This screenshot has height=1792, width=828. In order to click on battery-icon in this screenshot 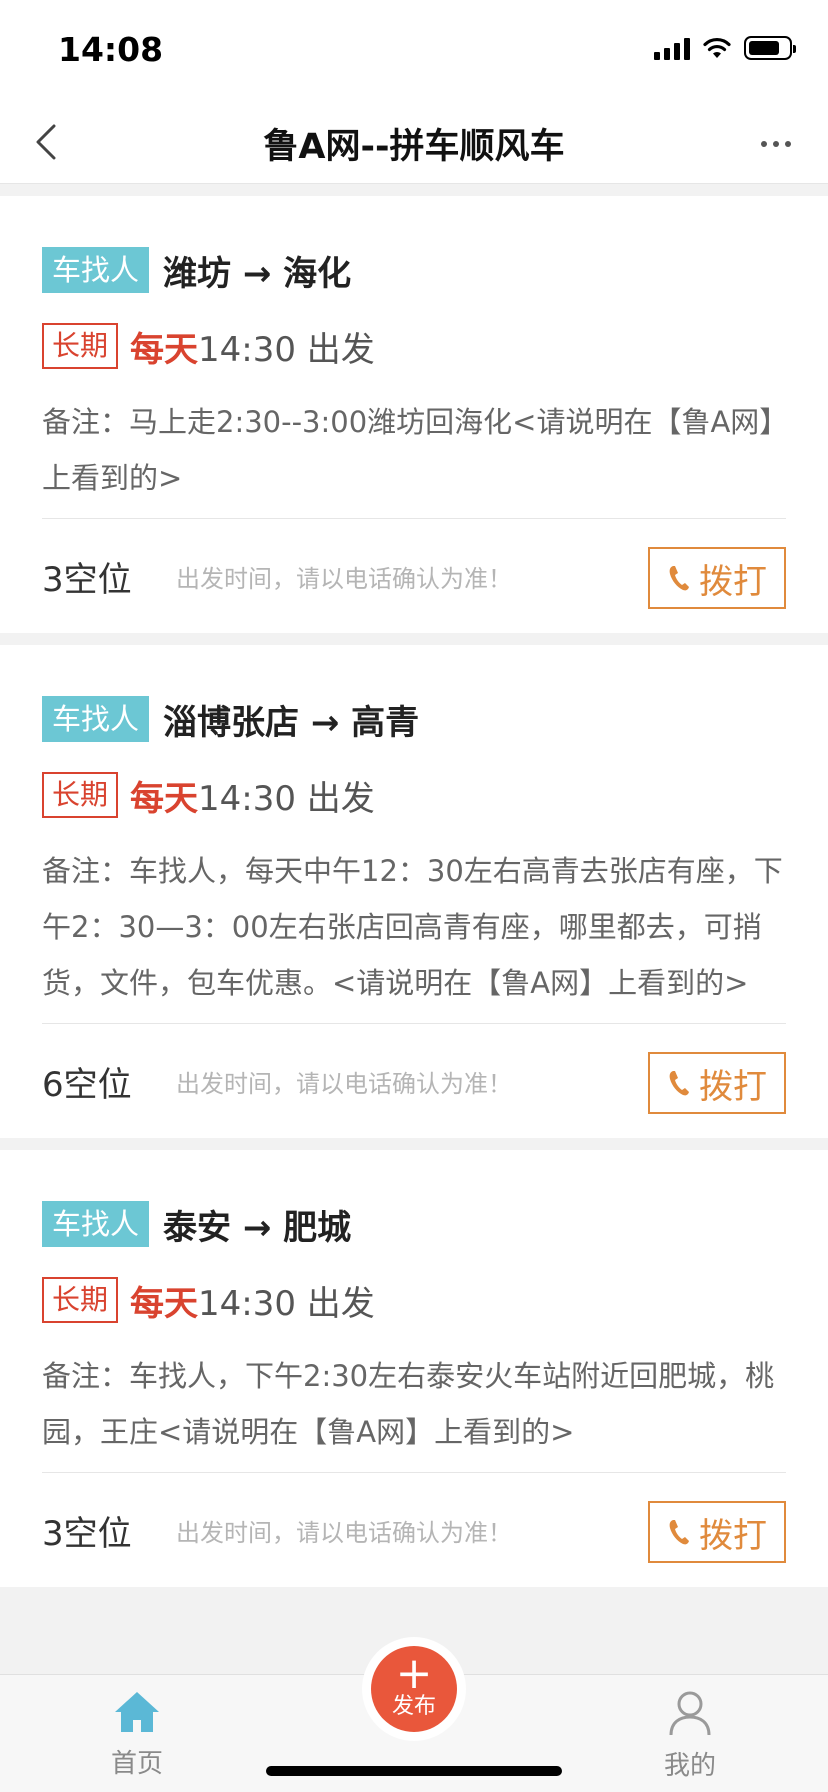, I will do `click(770, 48)`.